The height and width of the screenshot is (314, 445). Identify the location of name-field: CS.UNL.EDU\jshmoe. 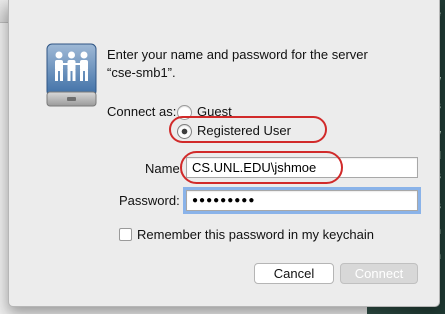
(302, 167).